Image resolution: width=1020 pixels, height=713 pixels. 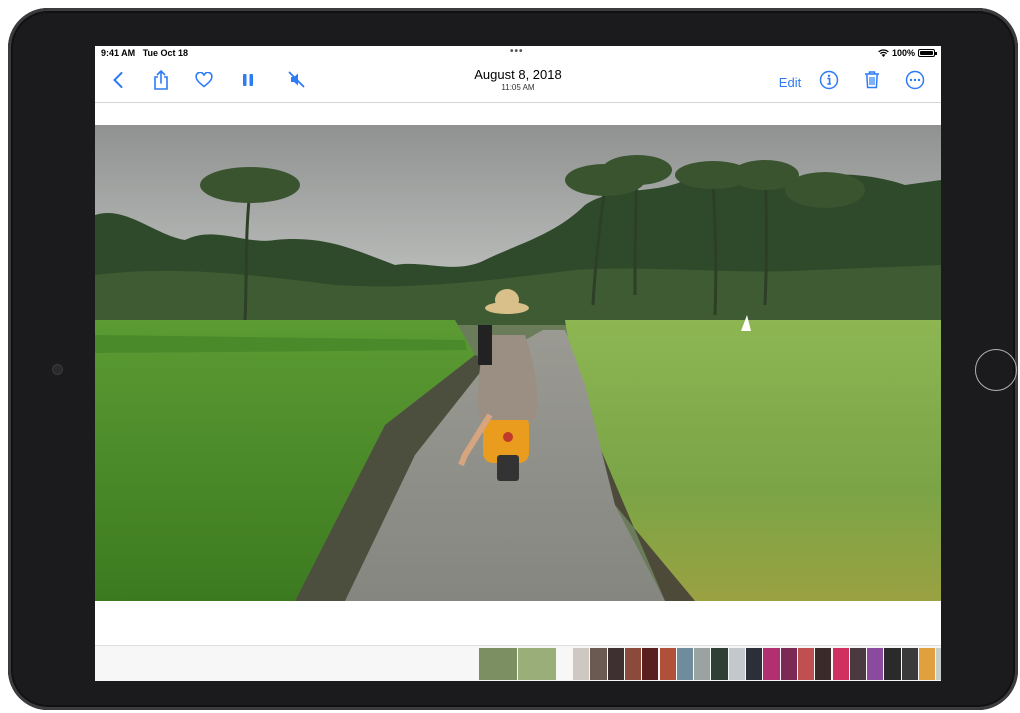 I want to click on battery-percent: 100%, so click(x=903, y=53).